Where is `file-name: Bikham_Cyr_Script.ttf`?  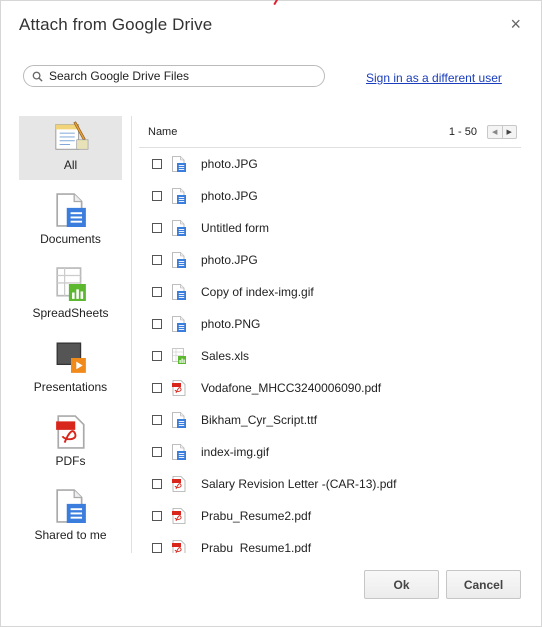 file-name: Bikham_Cyr_Script.ttf is located at coordinates (259, 420).